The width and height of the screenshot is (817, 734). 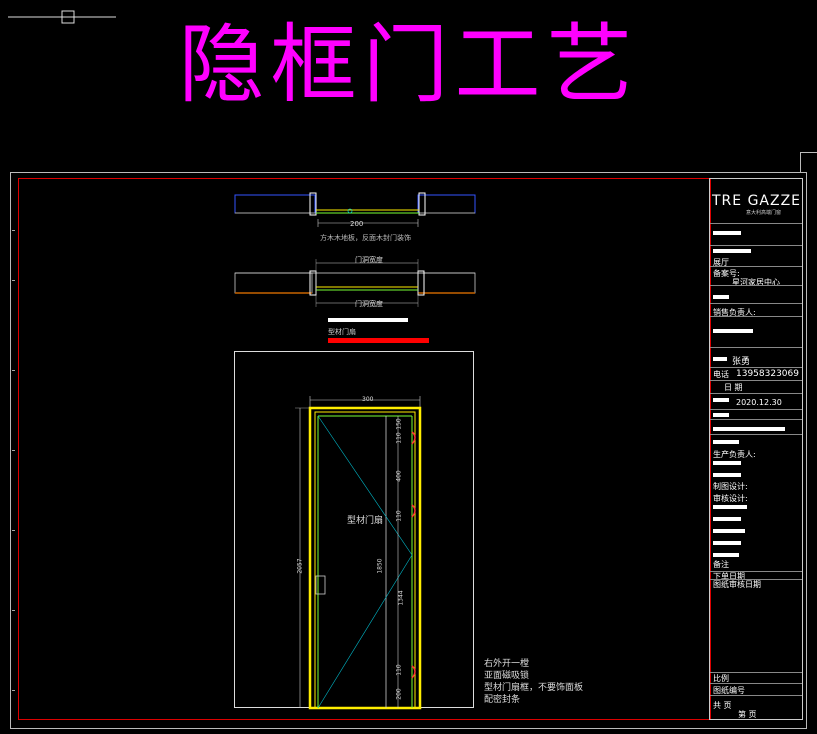 I want to click on door-elevation, so click(x=358, y=553).